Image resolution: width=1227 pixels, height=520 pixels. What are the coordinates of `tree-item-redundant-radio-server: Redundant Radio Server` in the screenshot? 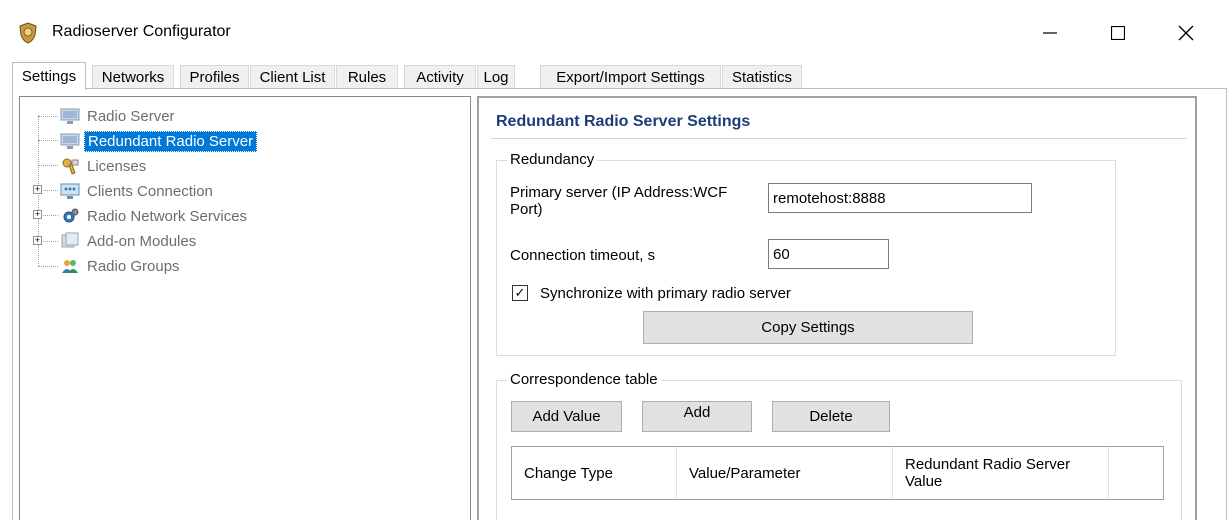 It's located at (159, 141).